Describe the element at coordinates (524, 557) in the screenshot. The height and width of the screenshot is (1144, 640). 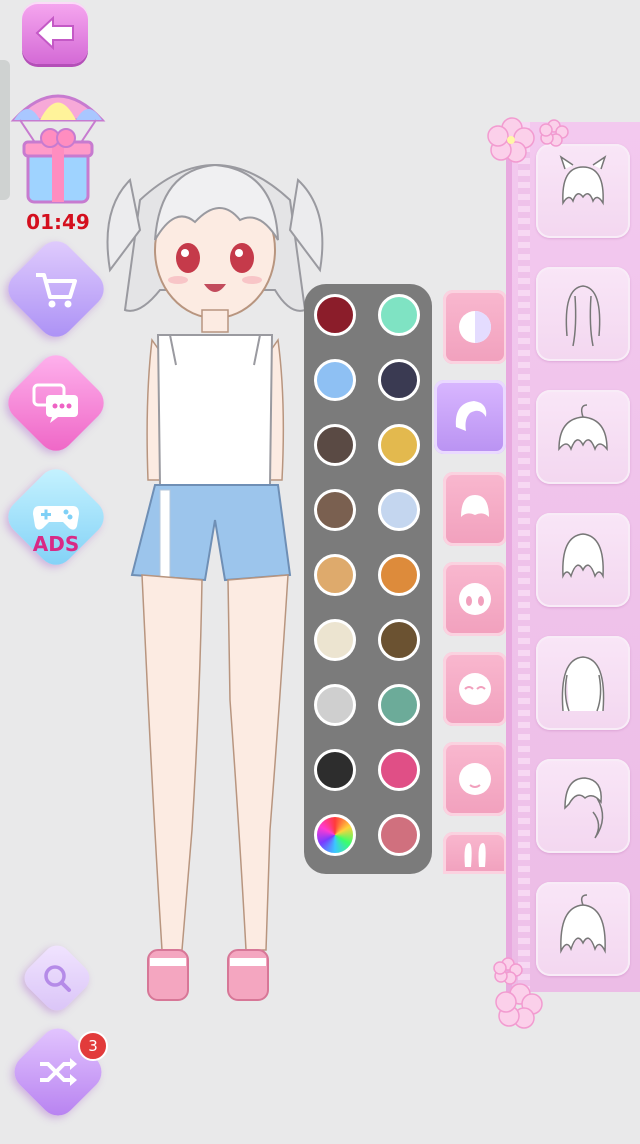
I see `panel-stripe` at that location.